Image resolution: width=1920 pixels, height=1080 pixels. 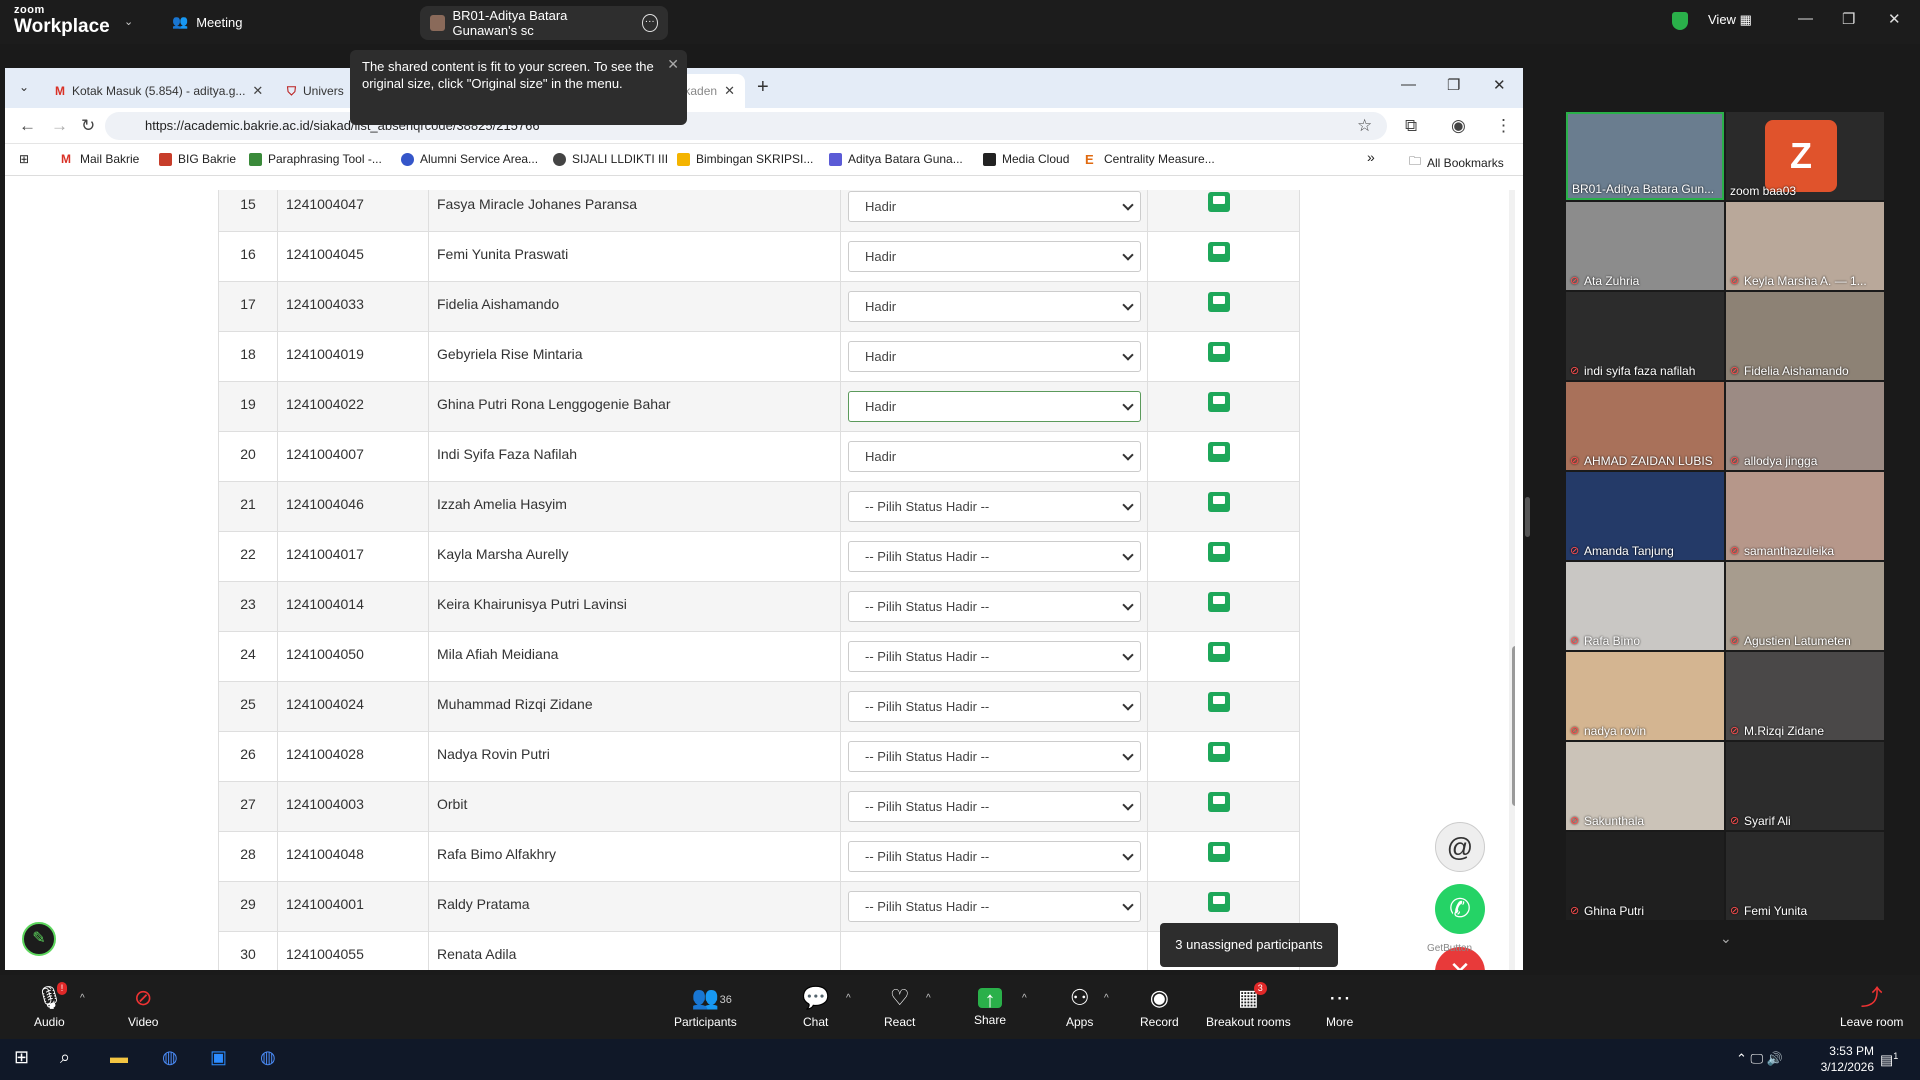 I want to click on tab-gmail: M Kotak Masuk (5.854) - aditya.g... ✕, so click(x=160, y=91).